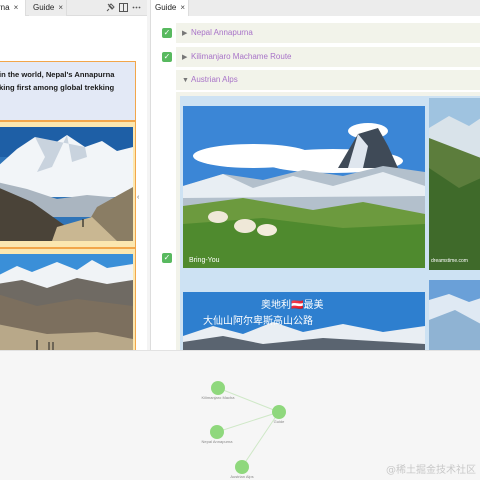  I want to click on image-caption: Bring-You, so click(204, 260).